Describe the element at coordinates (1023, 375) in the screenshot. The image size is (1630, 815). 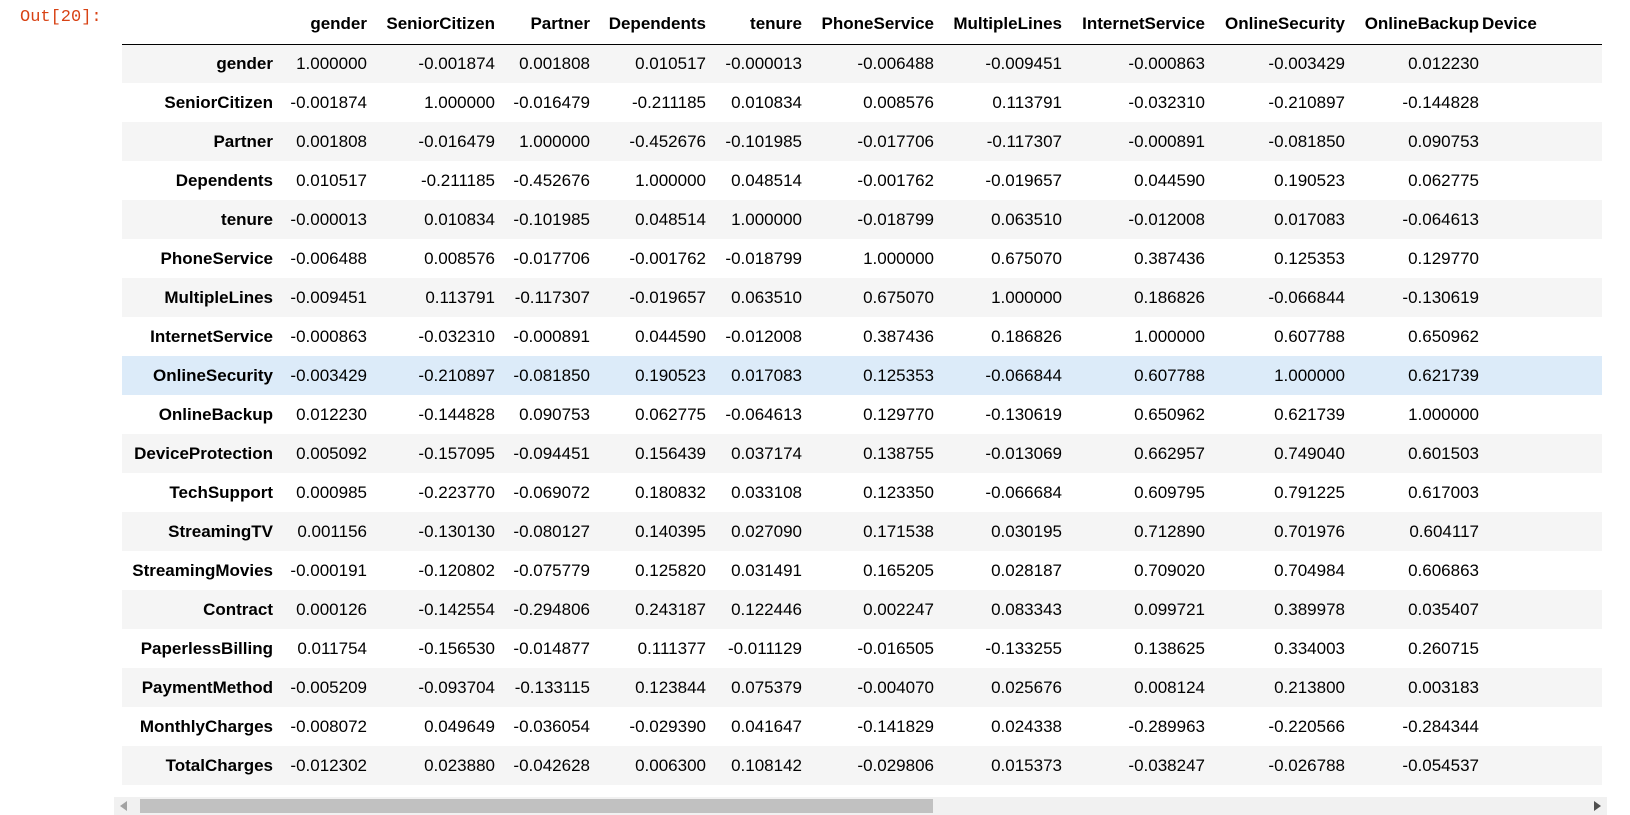
I see `table-cell: -0.066844` at that location.